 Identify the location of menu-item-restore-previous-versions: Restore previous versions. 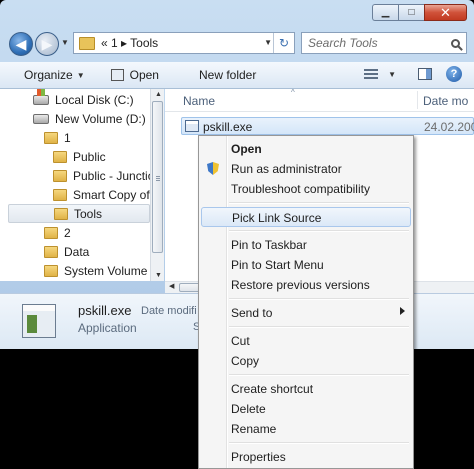
(306, 285).